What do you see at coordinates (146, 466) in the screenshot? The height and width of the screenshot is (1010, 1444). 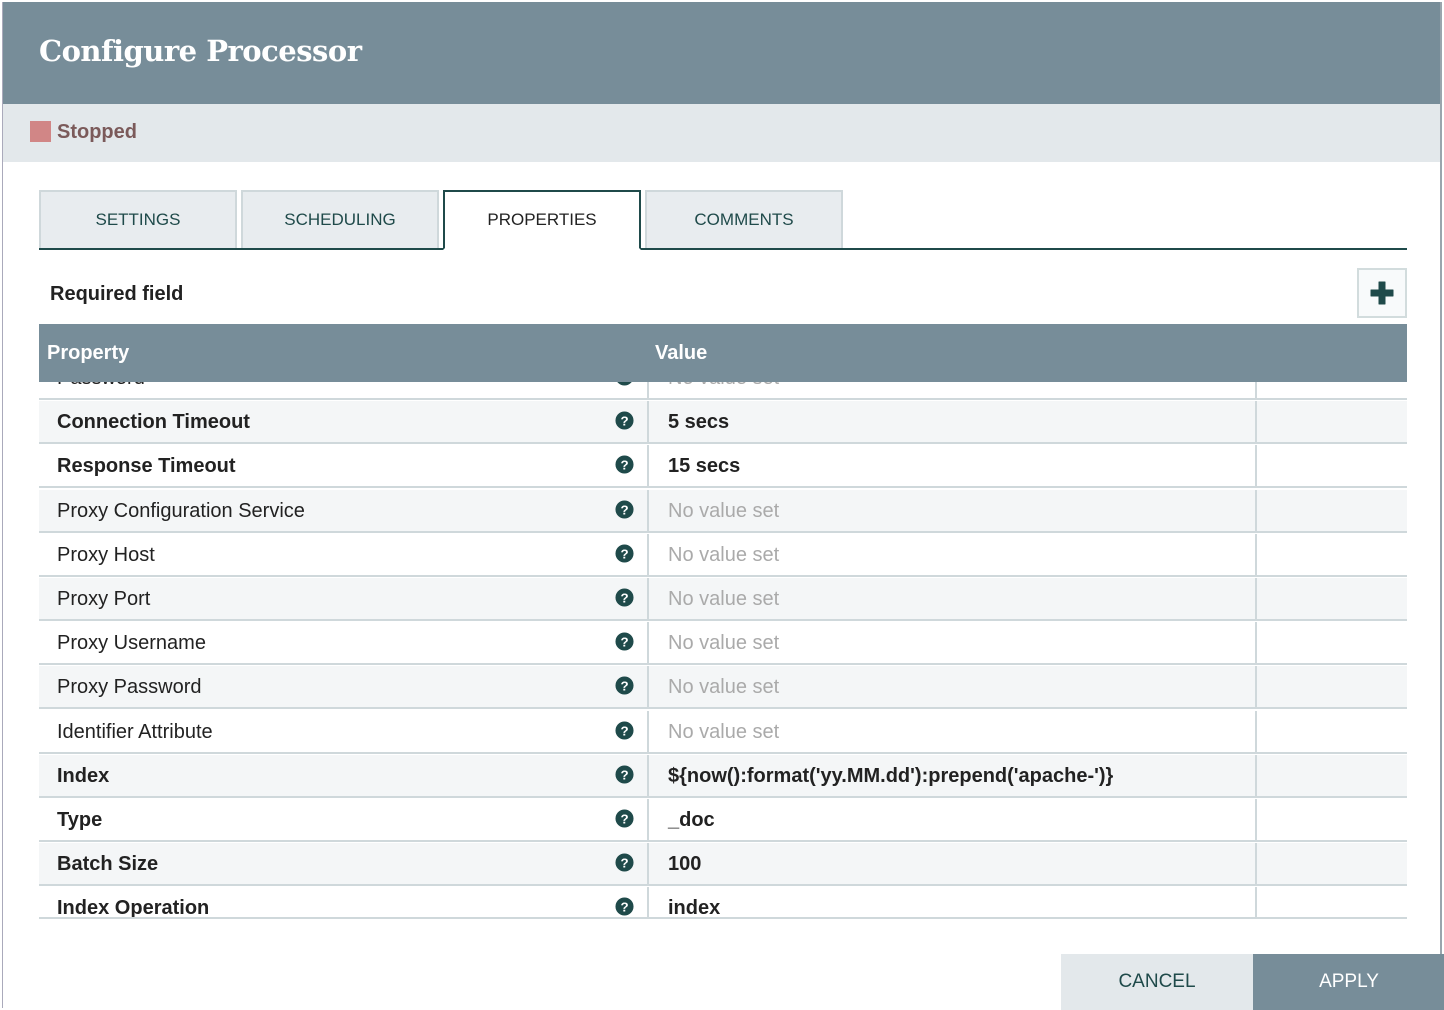 I see `property-name: Response Timeout` at bounding box center [146, 466].